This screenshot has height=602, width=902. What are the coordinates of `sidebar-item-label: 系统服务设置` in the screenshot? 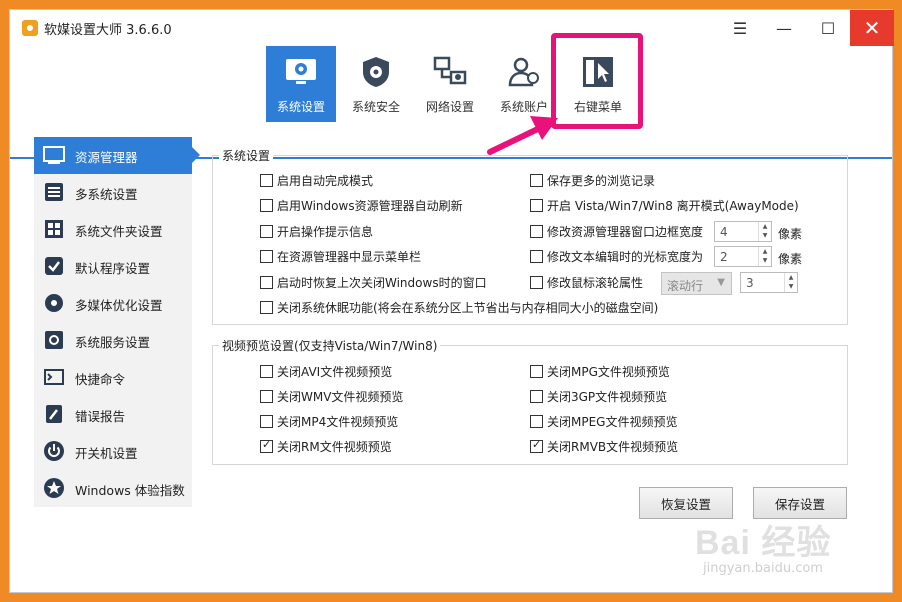 It's located at (113, 342).